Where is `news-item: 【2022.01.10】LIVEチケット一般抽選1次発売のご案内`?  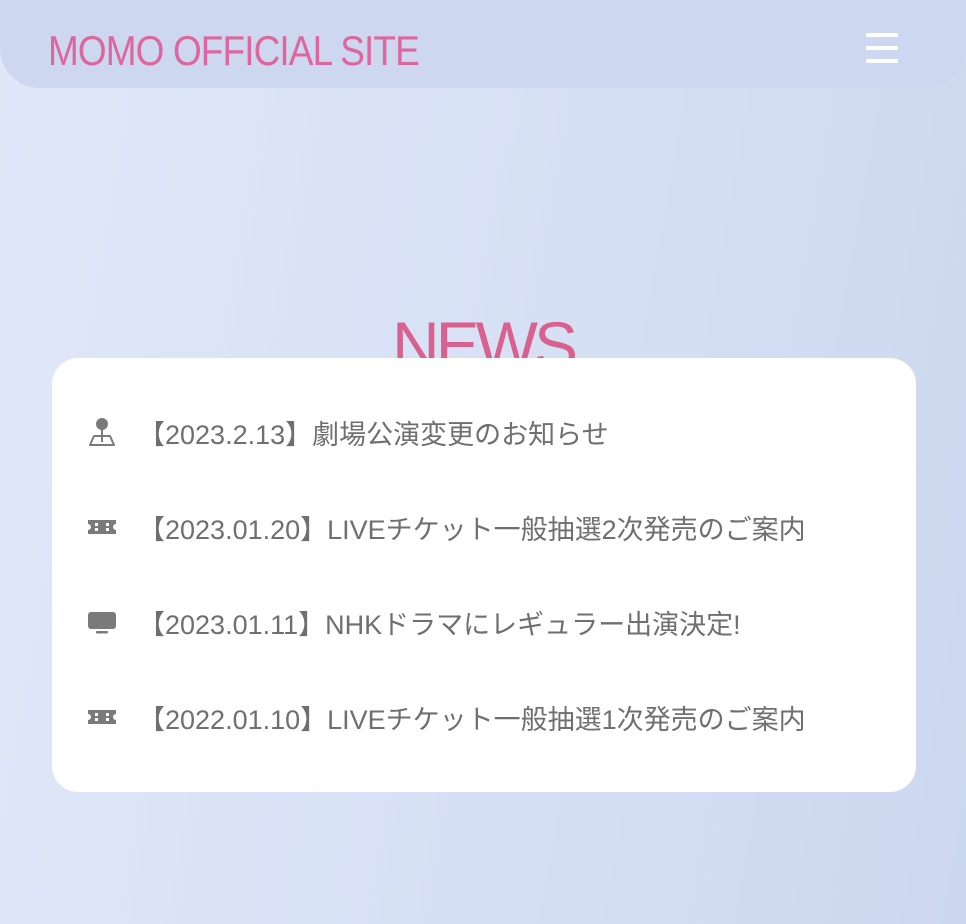 news-item: 【2022.01.10】LIVEチケット一般抽選1次発売のご案内 is located at coordinates (446, 717).